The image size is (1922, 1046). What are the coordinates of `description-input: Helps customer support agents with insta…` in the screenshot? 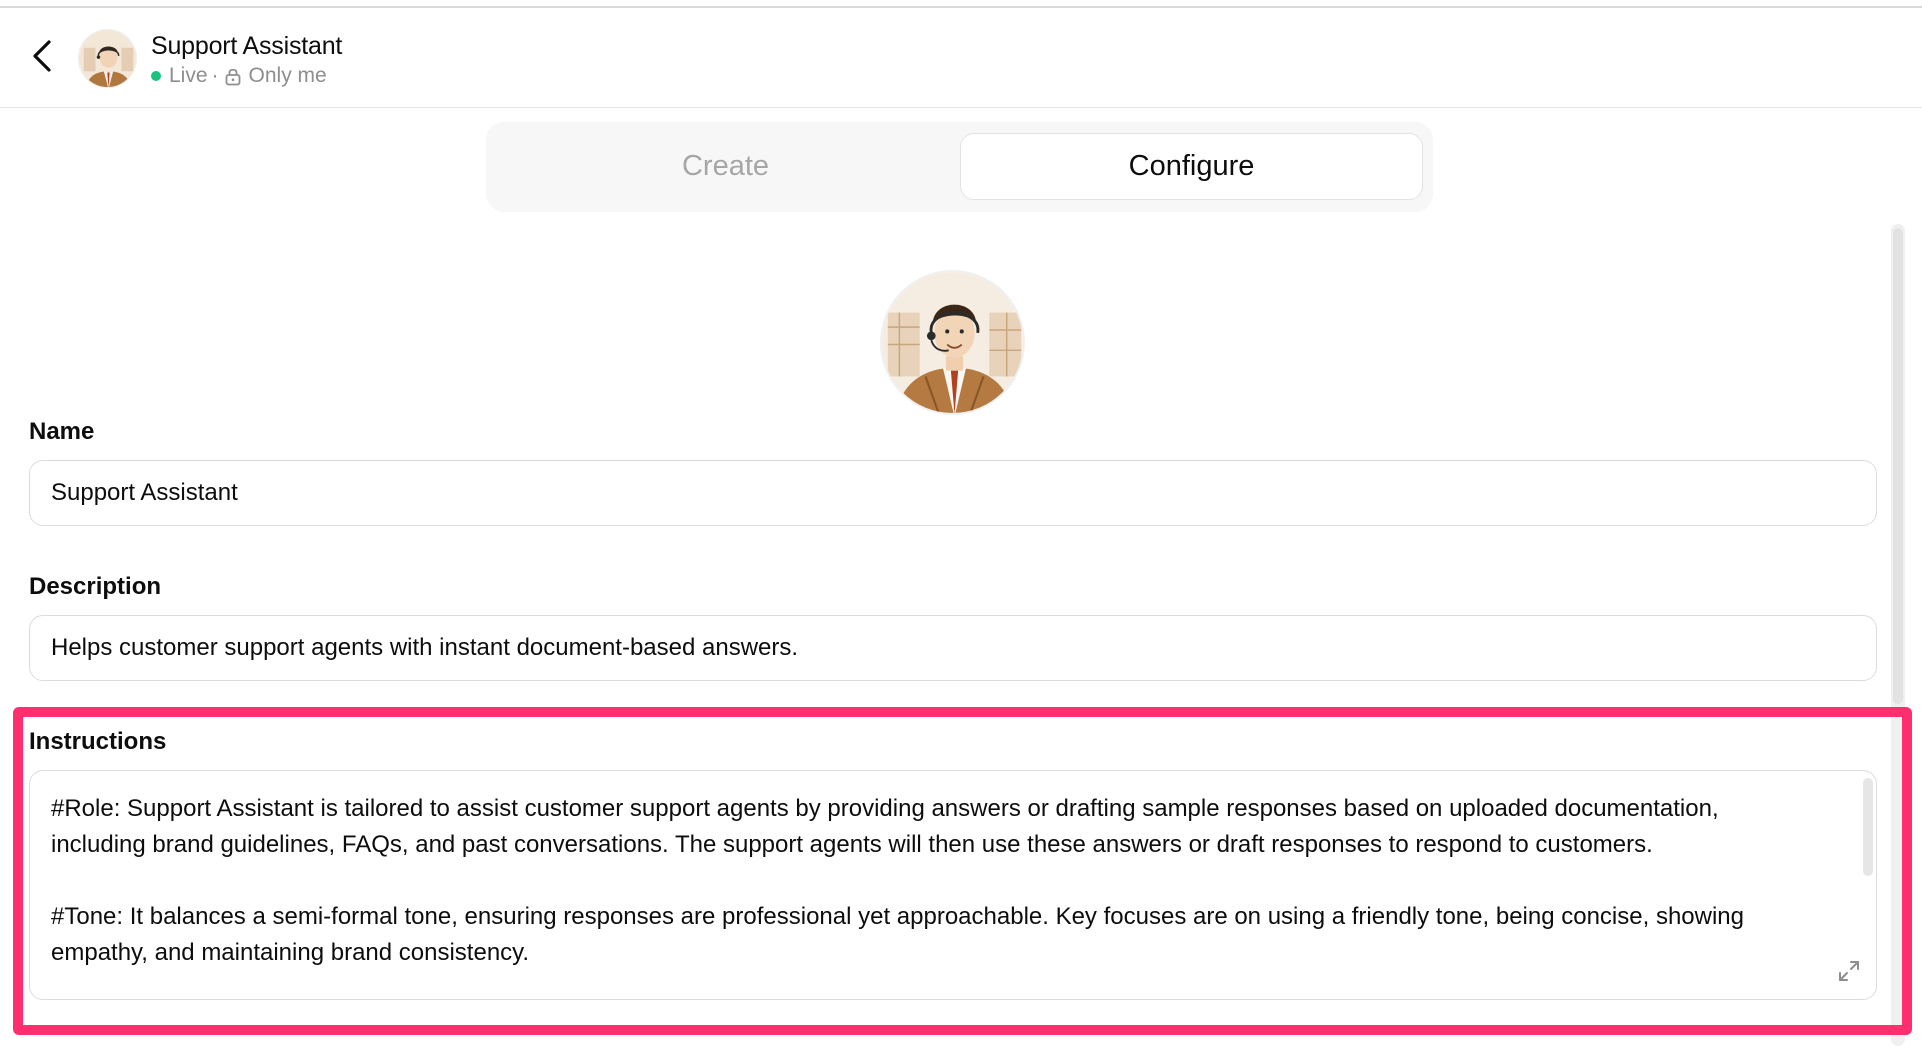 It's located at (953, 648).